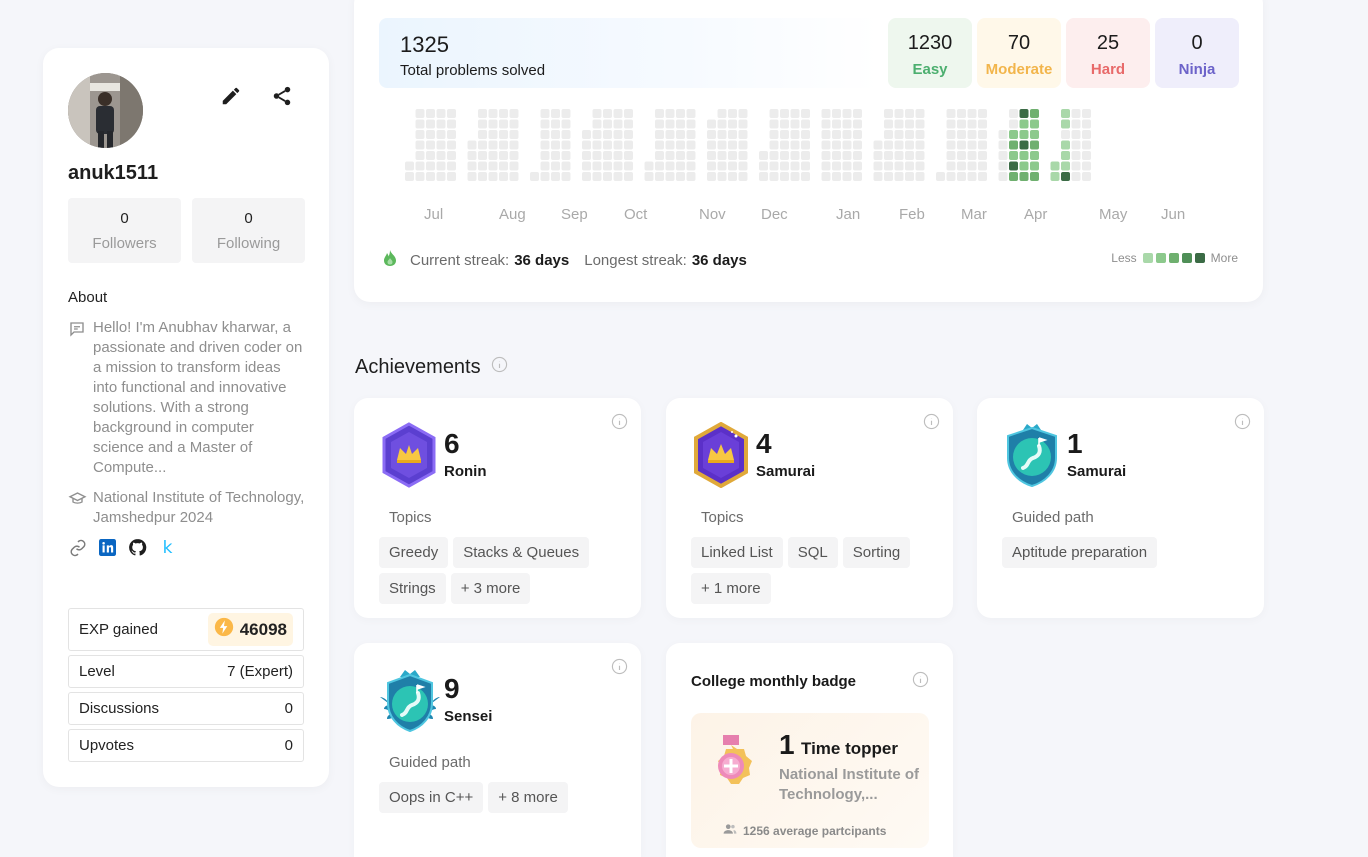  What do you see at coordinates (412, 588) in the screenshot?
I see `topic-chip: Strings` at bounding box center [412, 588].